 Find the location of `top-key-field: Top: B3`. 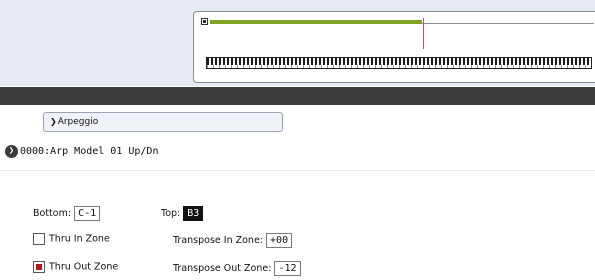

top-key-field: Top: B3 is located at coordinates (182, 213).